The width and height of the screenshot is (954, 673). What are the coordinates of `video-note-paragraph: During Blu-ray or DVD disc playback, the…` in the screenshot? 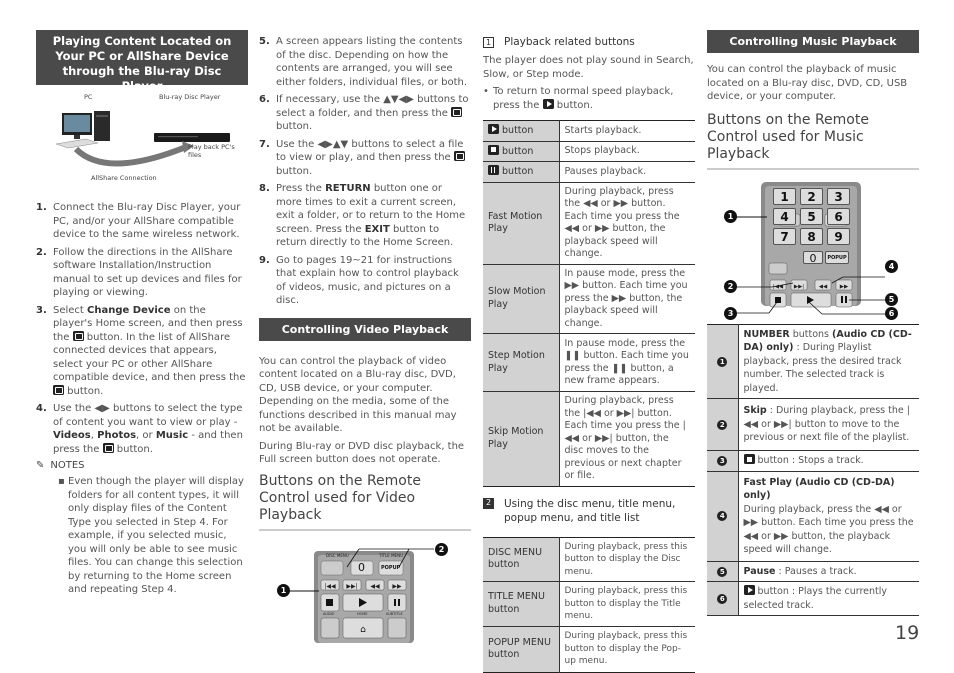 It's located at (362, 453).